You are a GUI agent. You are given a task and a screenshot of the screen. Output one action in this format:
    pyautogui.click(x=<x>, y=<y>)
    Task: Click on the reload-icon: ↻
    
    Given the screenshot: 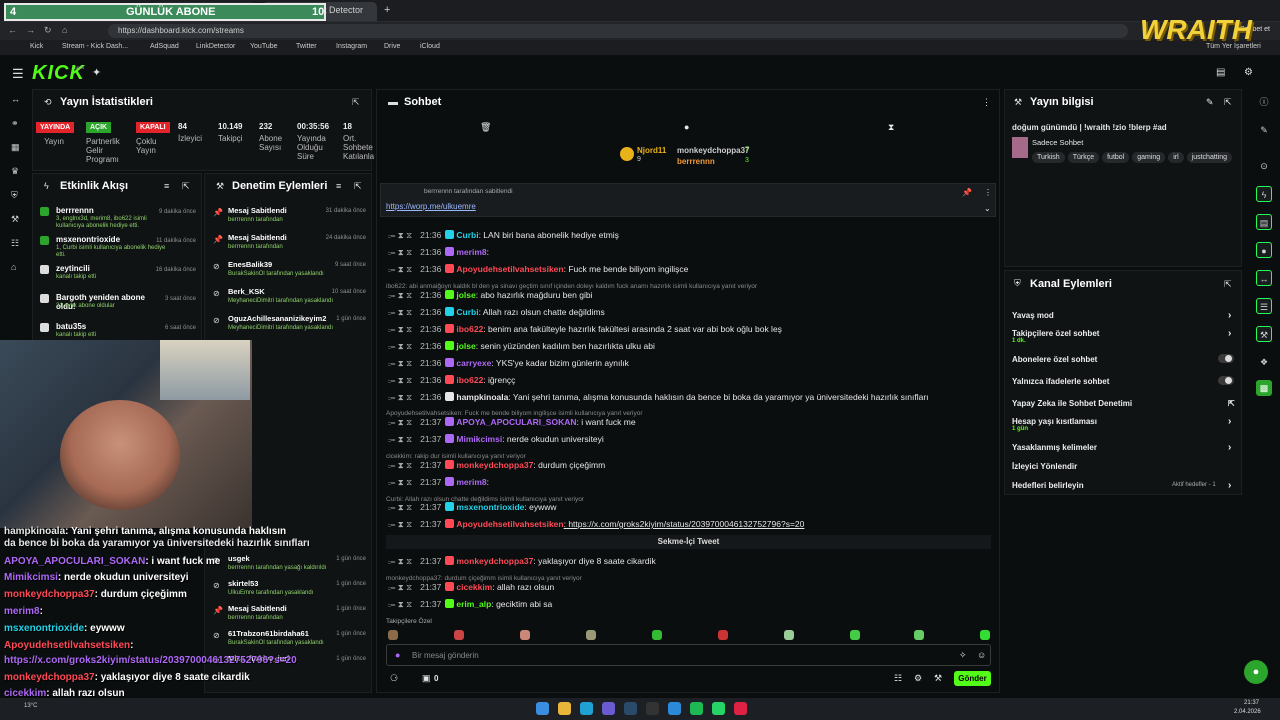 What is the action you would take?
    pyautogui.click(x=48, y=30)
    